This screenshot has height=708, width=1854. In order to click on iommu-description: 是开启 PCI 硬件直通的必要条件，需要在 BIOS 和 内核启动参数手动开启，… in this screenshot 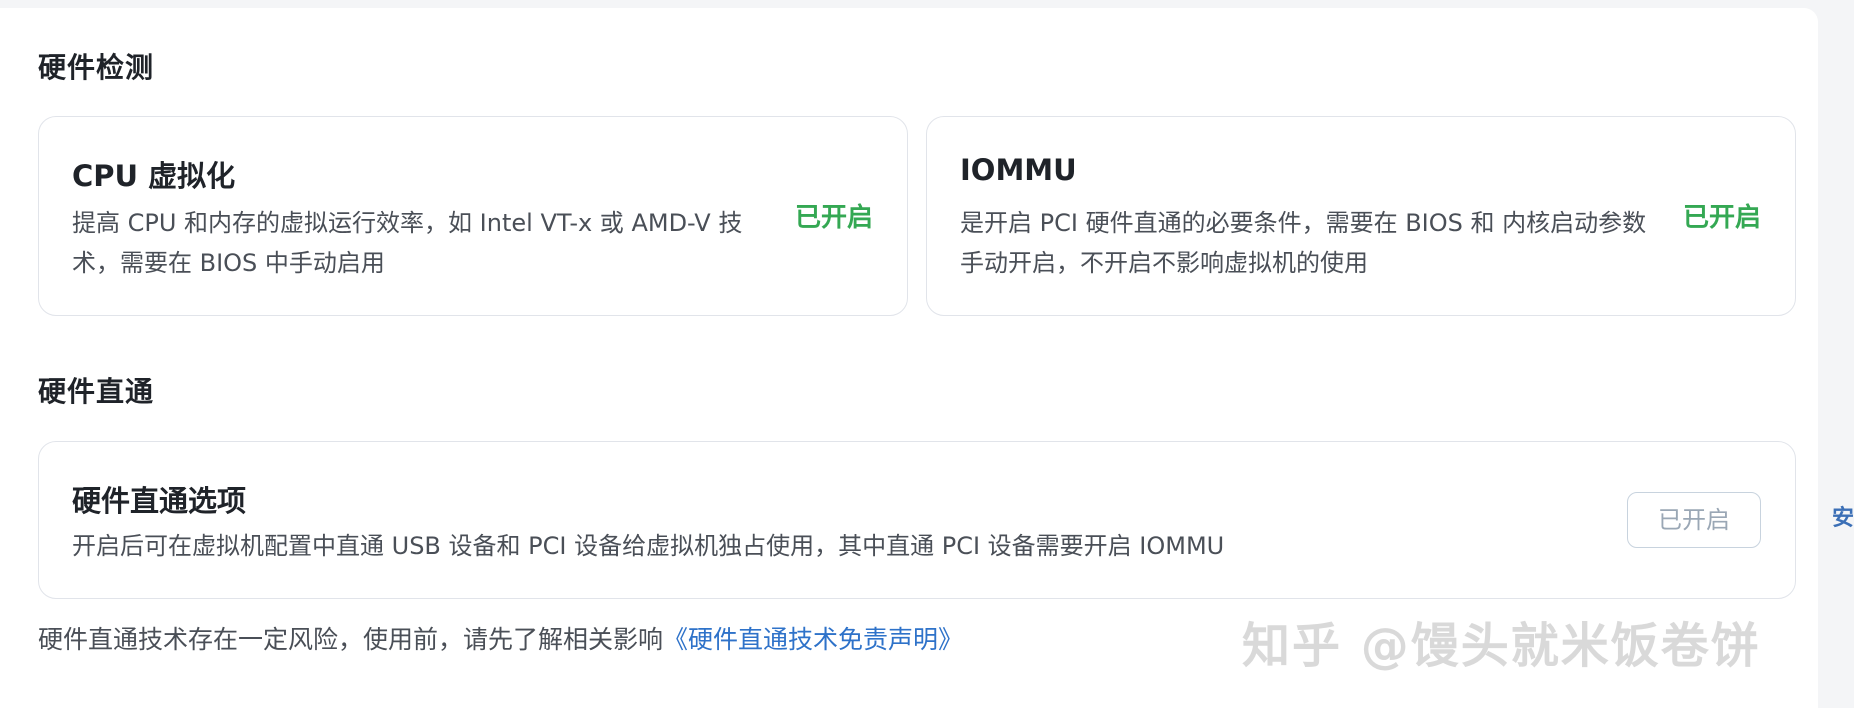, I will do `click(1303, 243)`.